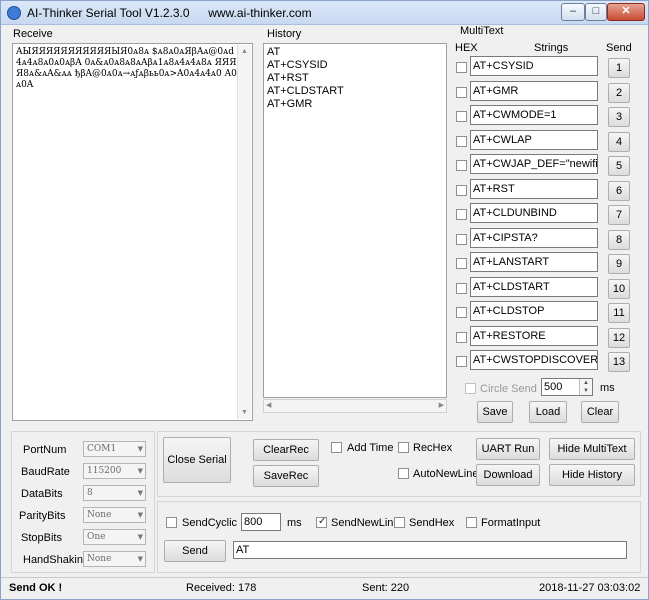 The width and height of the screenshot is (649, 600). What do you see at coordinates (430, 550) in the screenshot?
I see `send-input: AT` at bounding box center [430, 550].